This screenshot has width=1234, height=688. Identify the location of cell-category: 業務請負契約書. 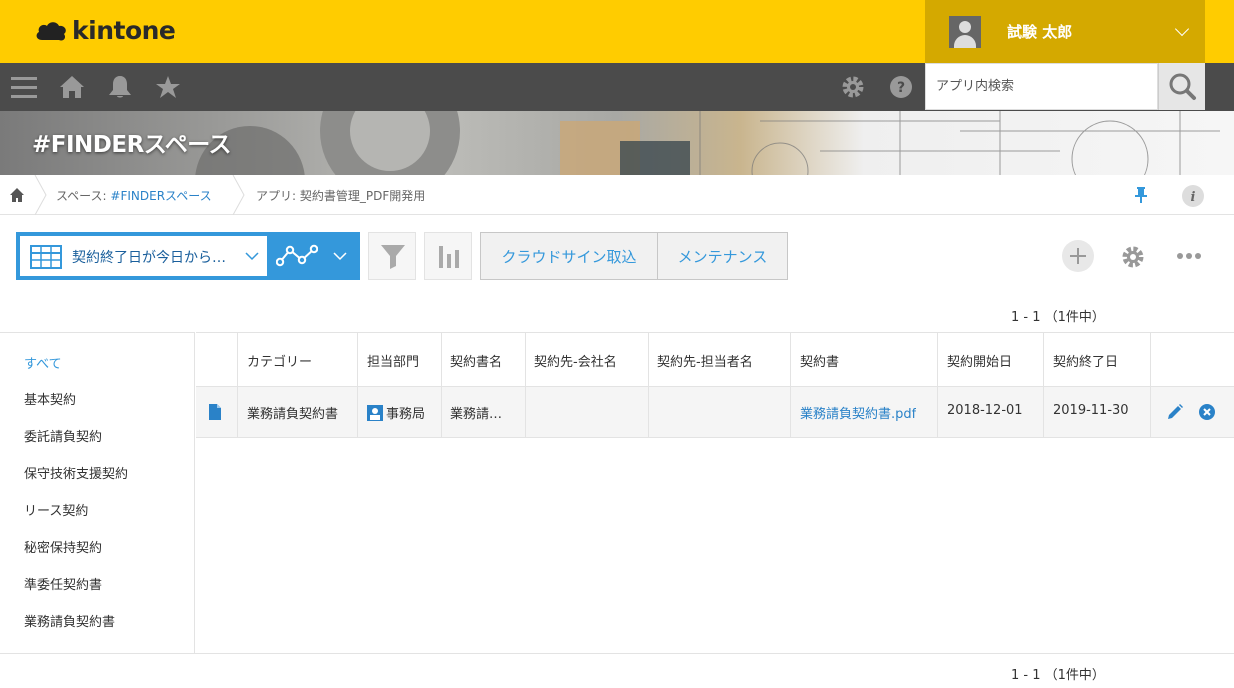
(293, 414).